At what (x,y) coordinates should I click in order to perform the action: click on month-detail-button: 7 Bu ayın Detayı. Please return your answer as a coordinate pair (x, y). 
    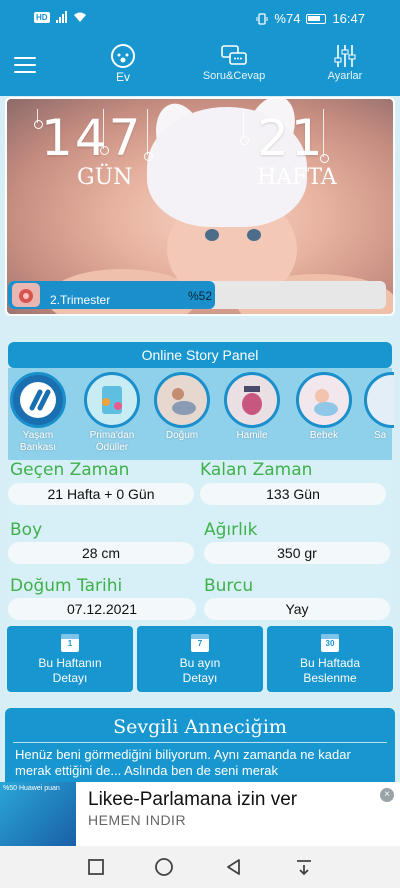
    Looking at the image, I should click on (200, 659).